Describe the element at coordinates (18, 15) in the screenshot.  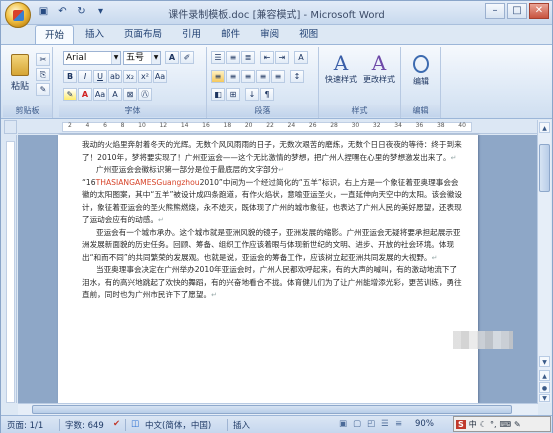
I see `office-button` at that location.